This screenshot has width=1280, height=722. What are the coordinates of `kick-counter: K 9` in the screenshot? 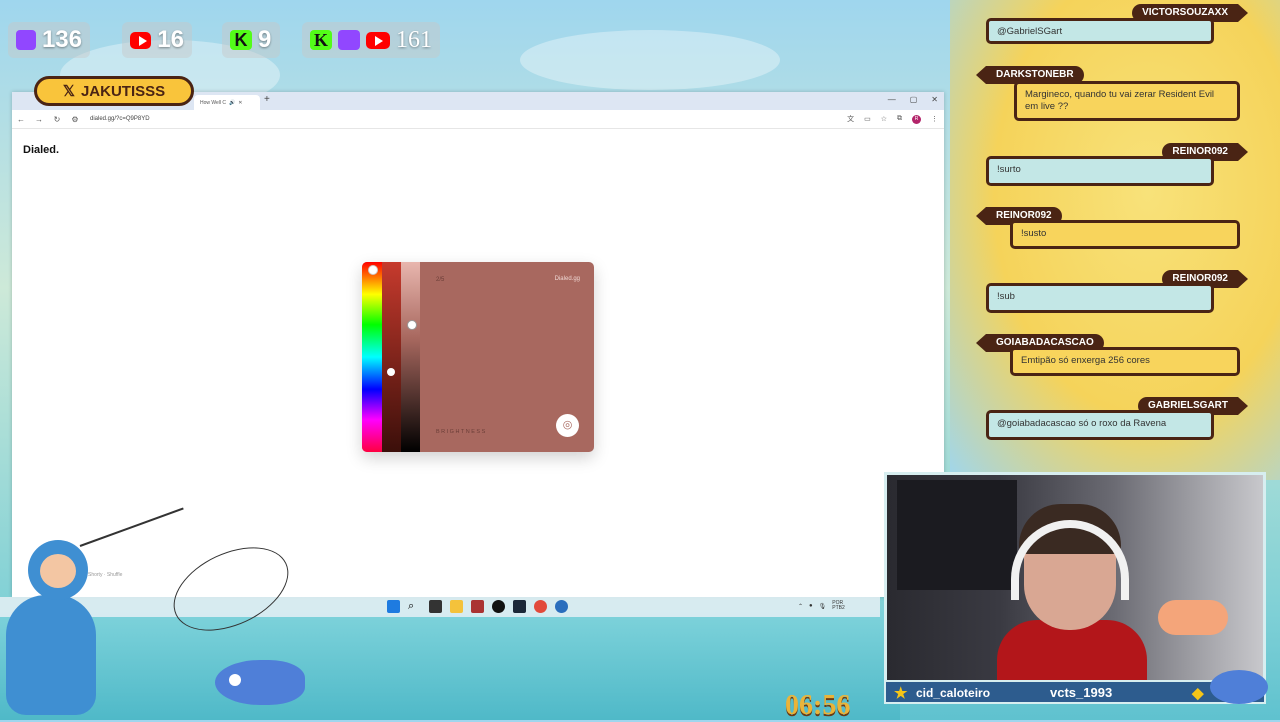 It's located at (251, 40).